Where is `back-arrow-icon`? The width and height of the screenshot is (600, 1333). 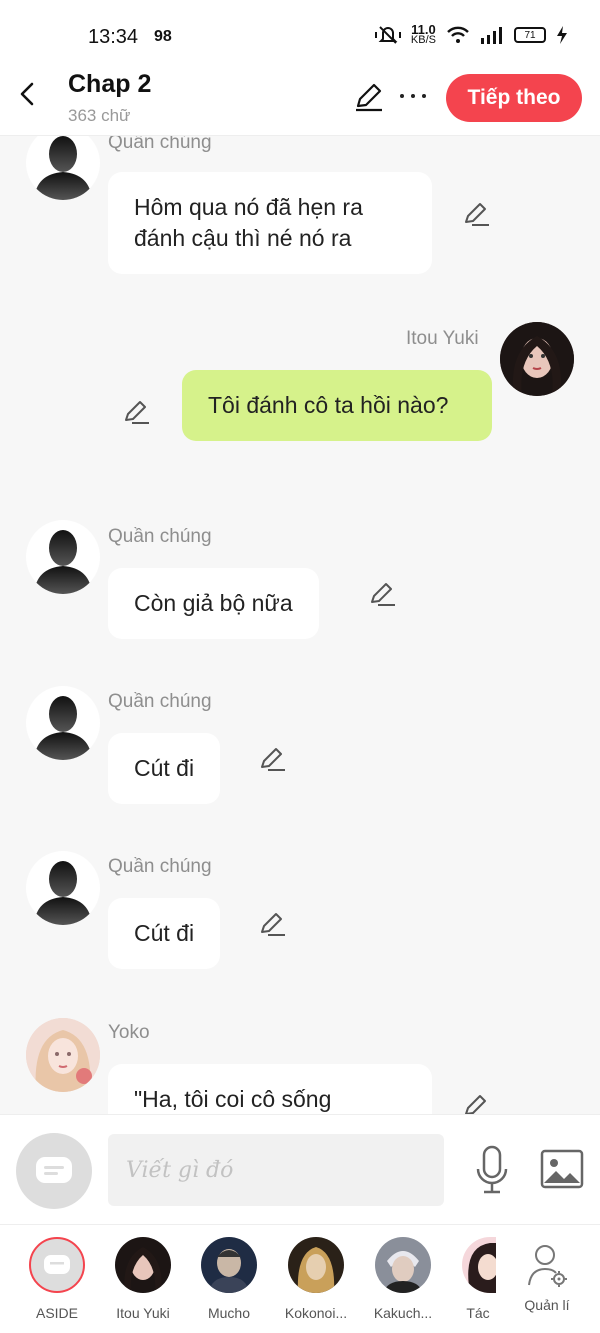
back-arrow-icon is located at coordinates (28, 94).